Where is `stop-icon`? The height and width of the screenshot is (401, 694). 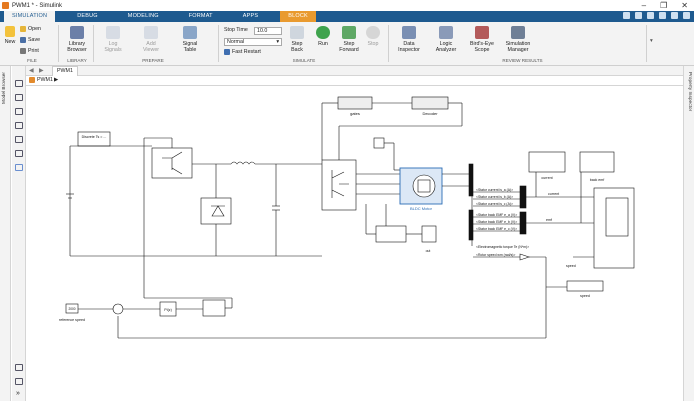
stop-icon is located at coordinates (373, 32).